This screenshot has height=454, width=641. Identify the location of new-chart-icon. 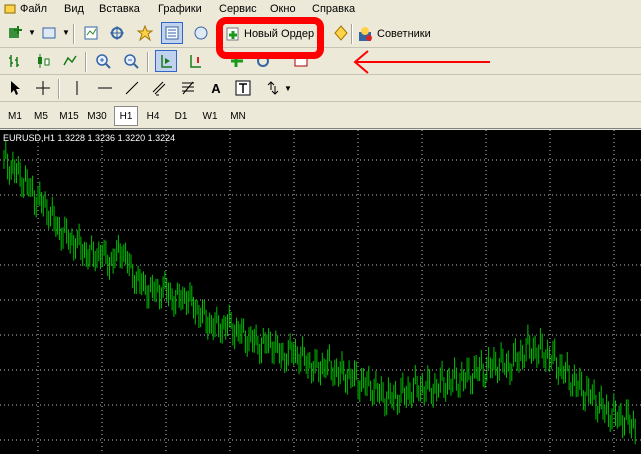
(15, 33).